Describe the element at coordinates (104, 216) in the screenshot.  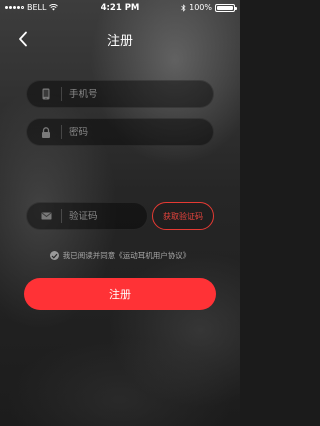
I see `verification-code-input` at that location.